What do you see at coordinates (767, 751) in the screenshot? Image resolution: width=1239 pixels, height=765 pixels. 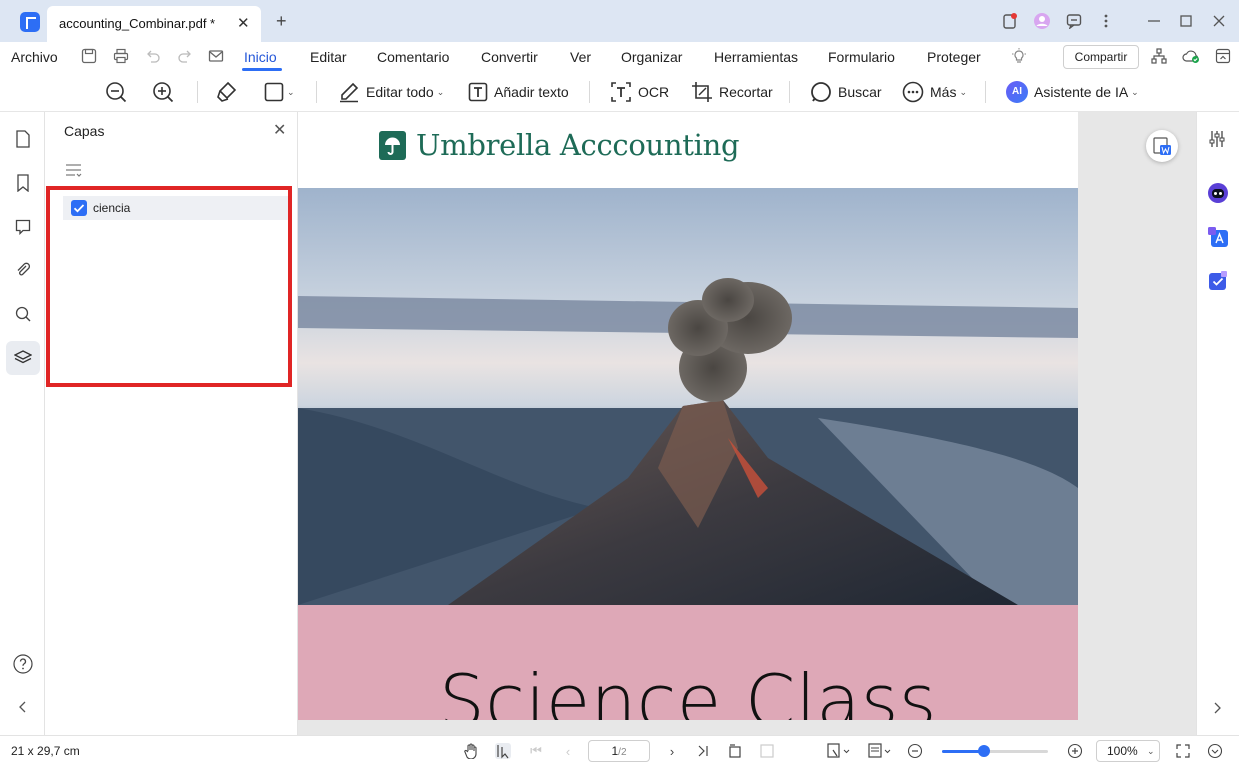 I see `fit-page-icon` at bounding box center [767, 751].